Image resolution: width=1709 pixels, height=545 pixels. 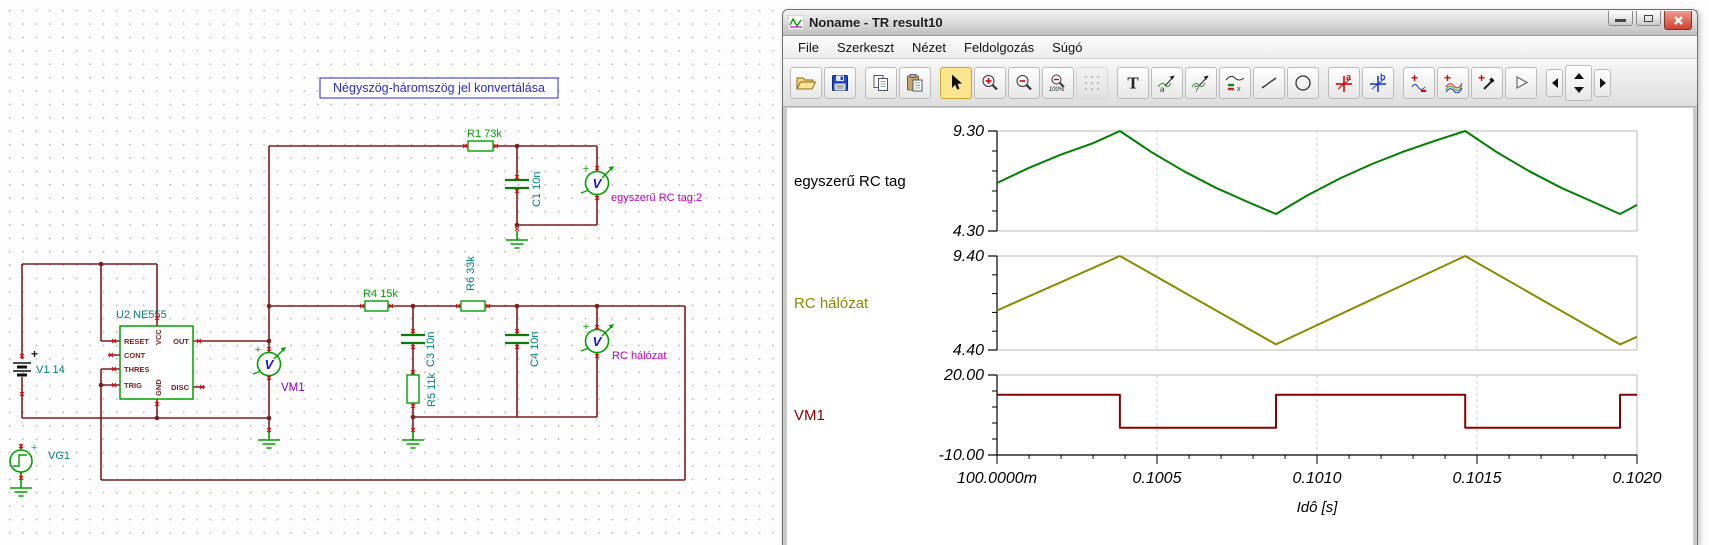 I want to click on component-meter-rc-network: V + RC hálózat, so click(x=623, y=341).